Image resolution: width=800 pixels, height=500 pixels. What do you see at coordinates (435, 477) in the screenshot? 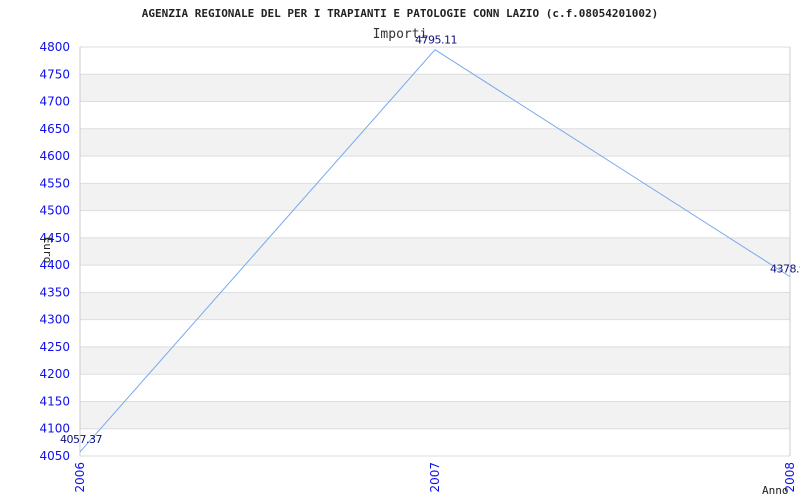
I see `x-tick-label: 2007` at bounding box center [435, 477].